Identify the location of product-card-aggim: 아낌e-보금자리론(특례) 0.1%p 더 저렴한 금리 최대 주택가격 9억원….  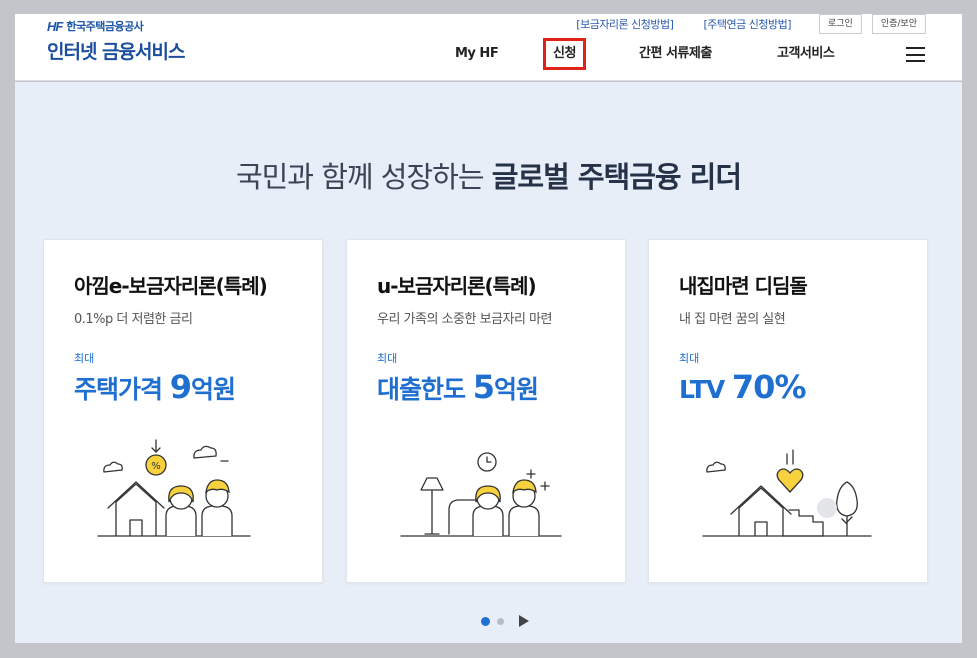
(183, 411).